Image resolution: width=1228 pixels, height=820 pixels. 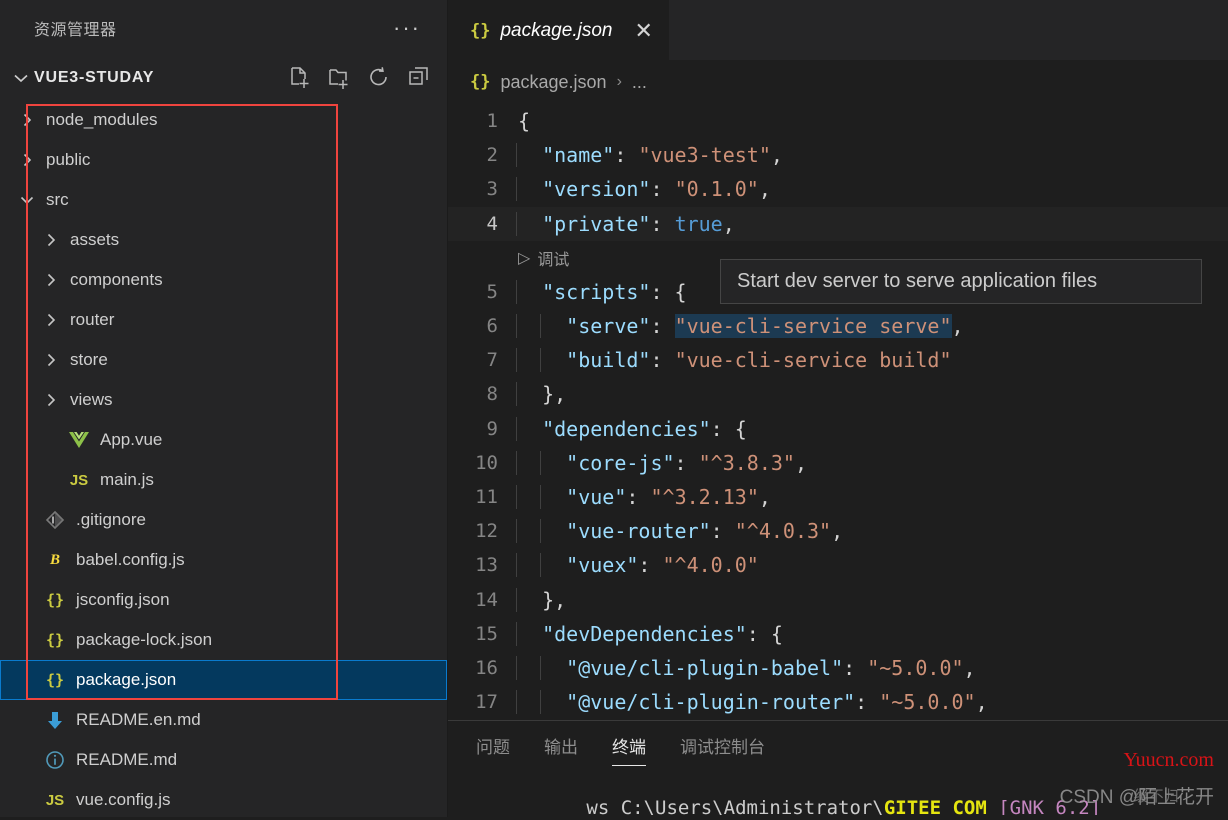 I want to click on tree-file-row: App.vue, so click(x=223, y=440).